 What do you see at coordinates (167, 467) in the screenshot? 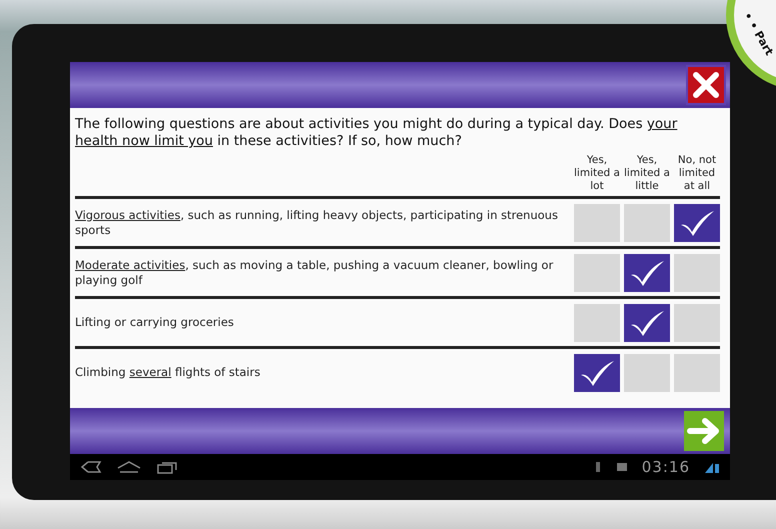
I see `recent-apps-icon` at bounding box center [167, 467].